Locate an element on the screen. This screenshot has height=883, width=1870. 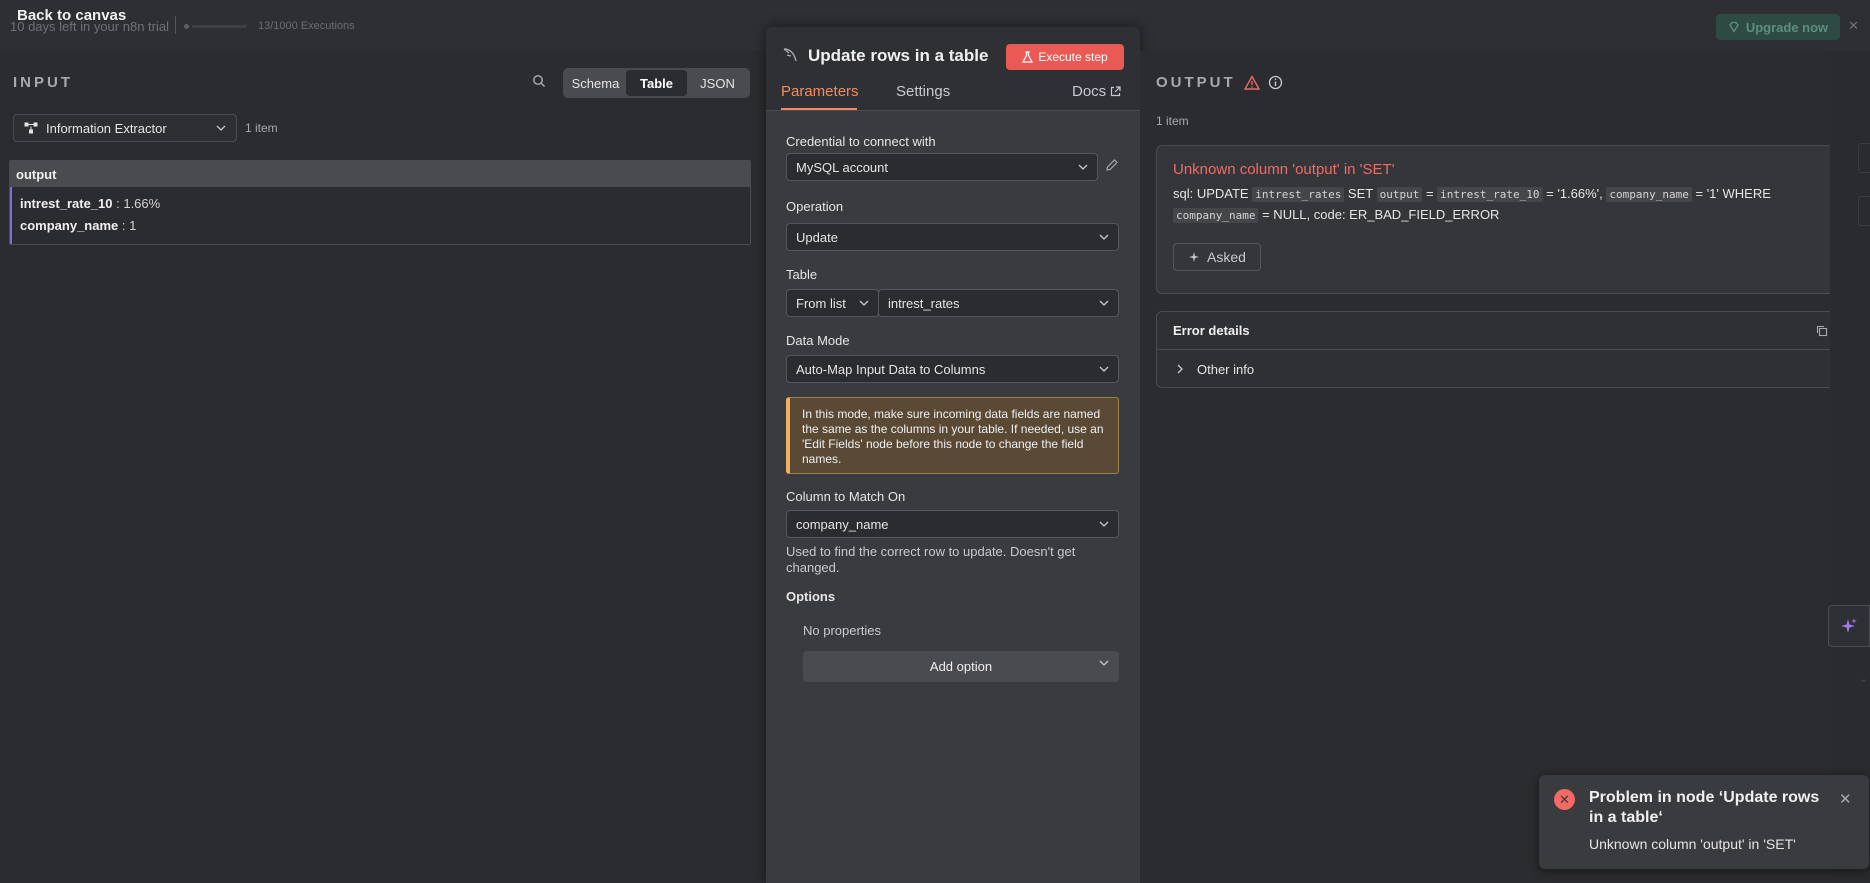
table-mode-select: From list is located at coordinates (832, 303).